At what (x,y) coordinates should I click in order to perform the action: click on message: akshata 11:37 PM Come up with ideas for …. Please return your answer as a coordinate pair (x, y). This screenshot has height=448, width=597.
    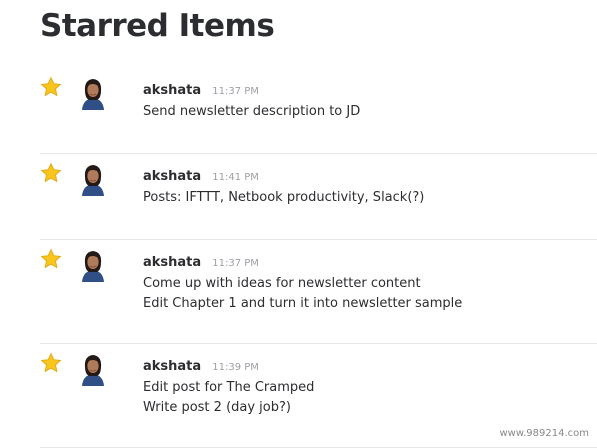
    Looking at the image, I should click on (365, 283).